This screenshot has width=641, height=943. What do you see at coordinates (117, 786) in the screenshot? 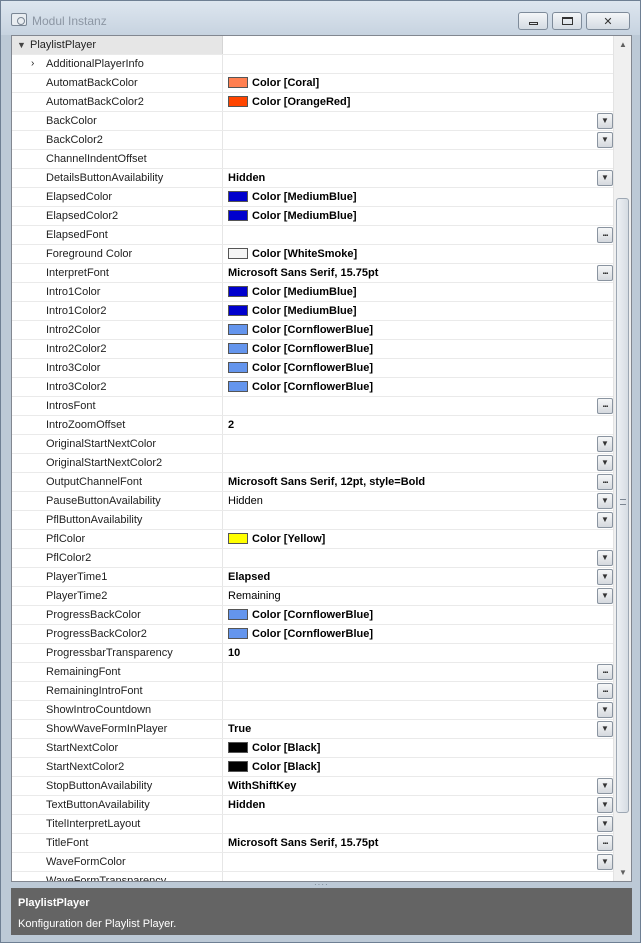
I see `property-name: StopButtonAvailability` at bounding box center [117, 786].